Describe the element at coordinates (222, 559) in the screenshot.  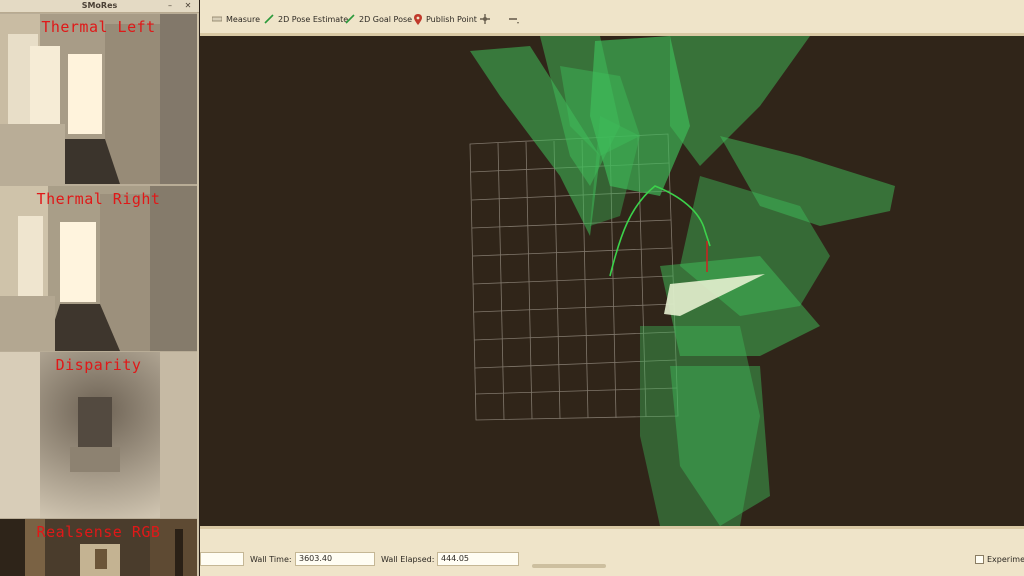
I see `ros-time-field` at that location.